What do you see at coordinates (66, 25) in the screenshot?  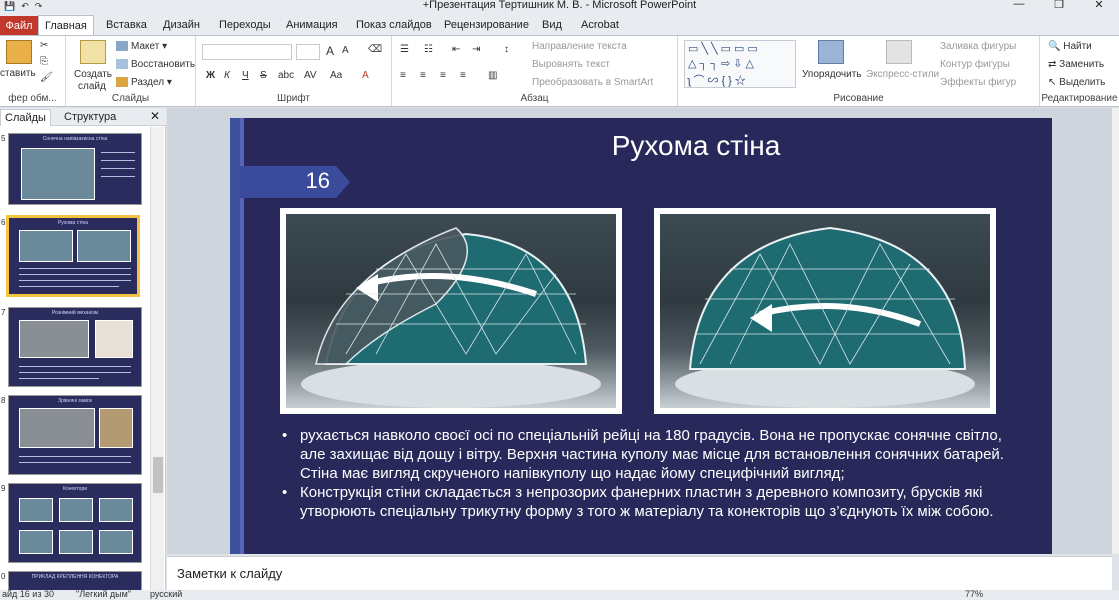 I see `tab-home: Главная` at bounding box center [66, 25].